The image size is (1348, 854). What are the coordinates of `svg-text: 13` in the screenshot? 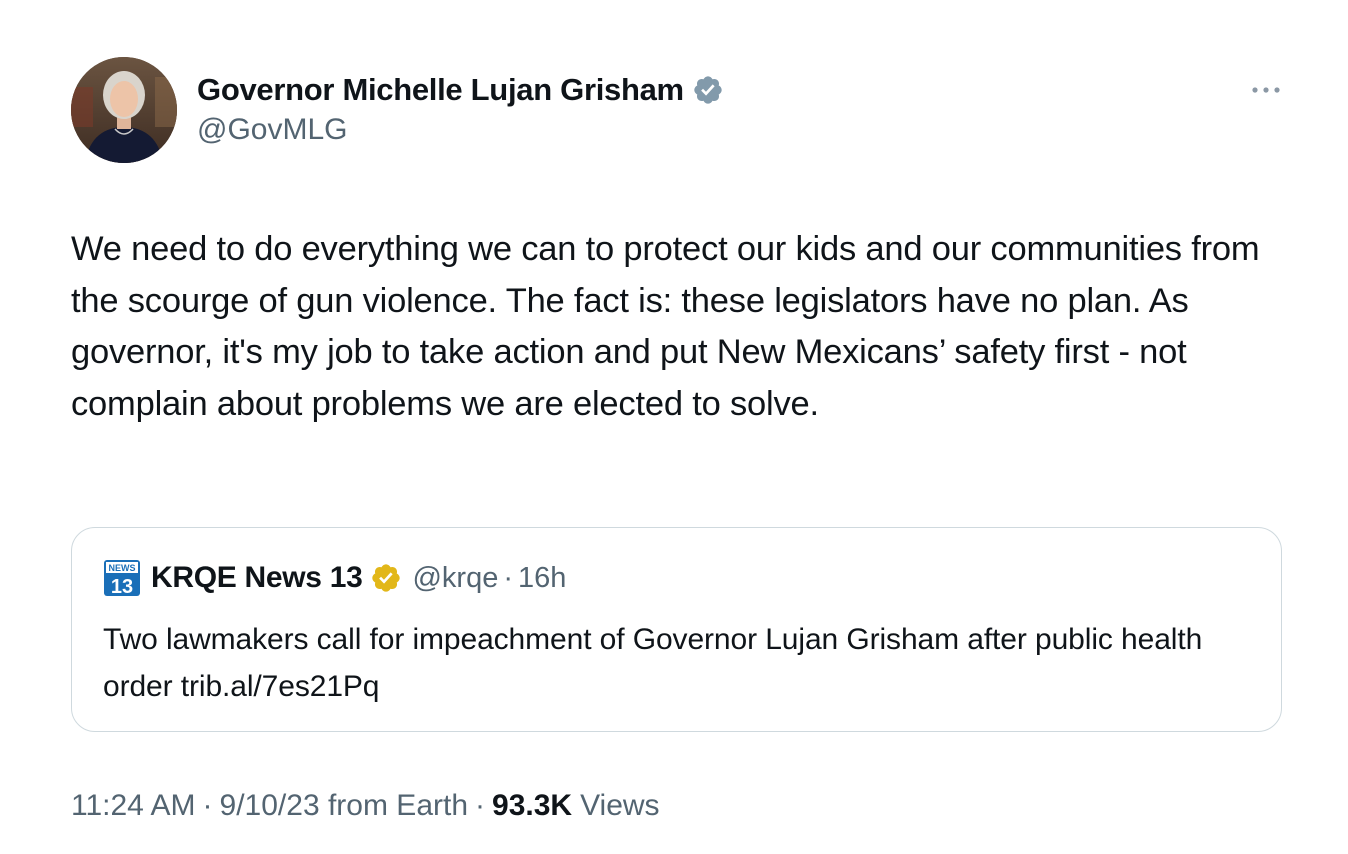 It's located at (122, 586).